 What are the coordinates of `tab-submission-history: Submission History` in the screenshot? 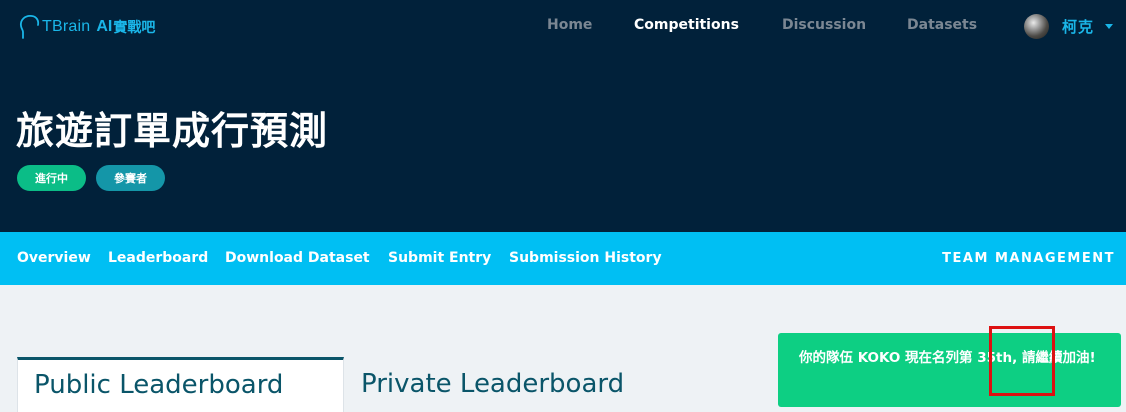 It's located at (585, 258).